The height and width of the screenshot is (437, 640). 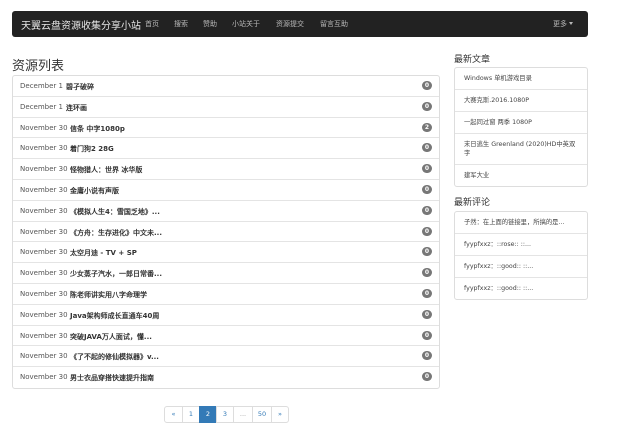 What do you see at coordinates (560, 24) in the screenshot?
I see `nav-more-label: 更多` at bounding box center [560, 24].